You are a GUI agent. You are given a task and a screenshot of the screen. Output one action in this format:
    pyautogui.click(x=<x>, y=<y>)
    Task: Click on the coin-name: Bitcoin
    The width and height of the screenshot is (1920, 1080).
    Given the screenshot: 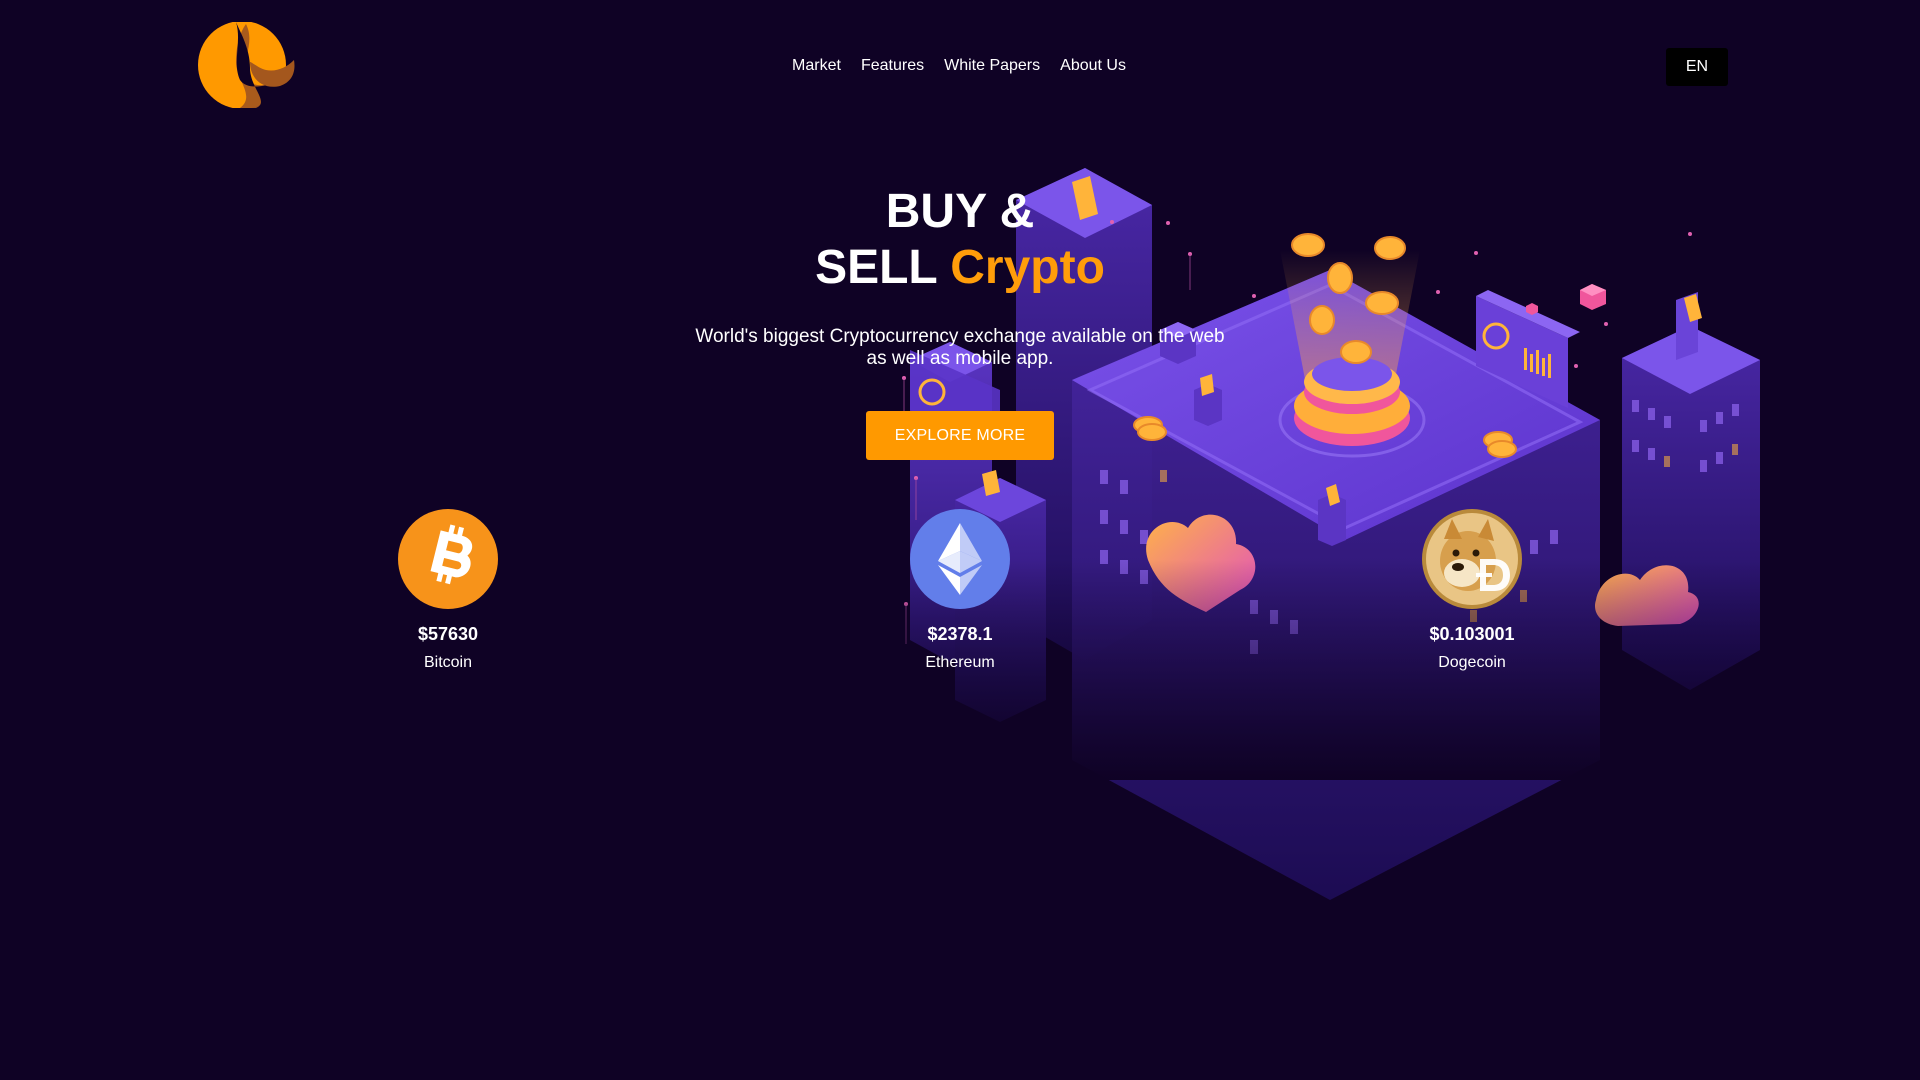 What is the action you would take?
    pyautogui.click(x=448, y=662)
    